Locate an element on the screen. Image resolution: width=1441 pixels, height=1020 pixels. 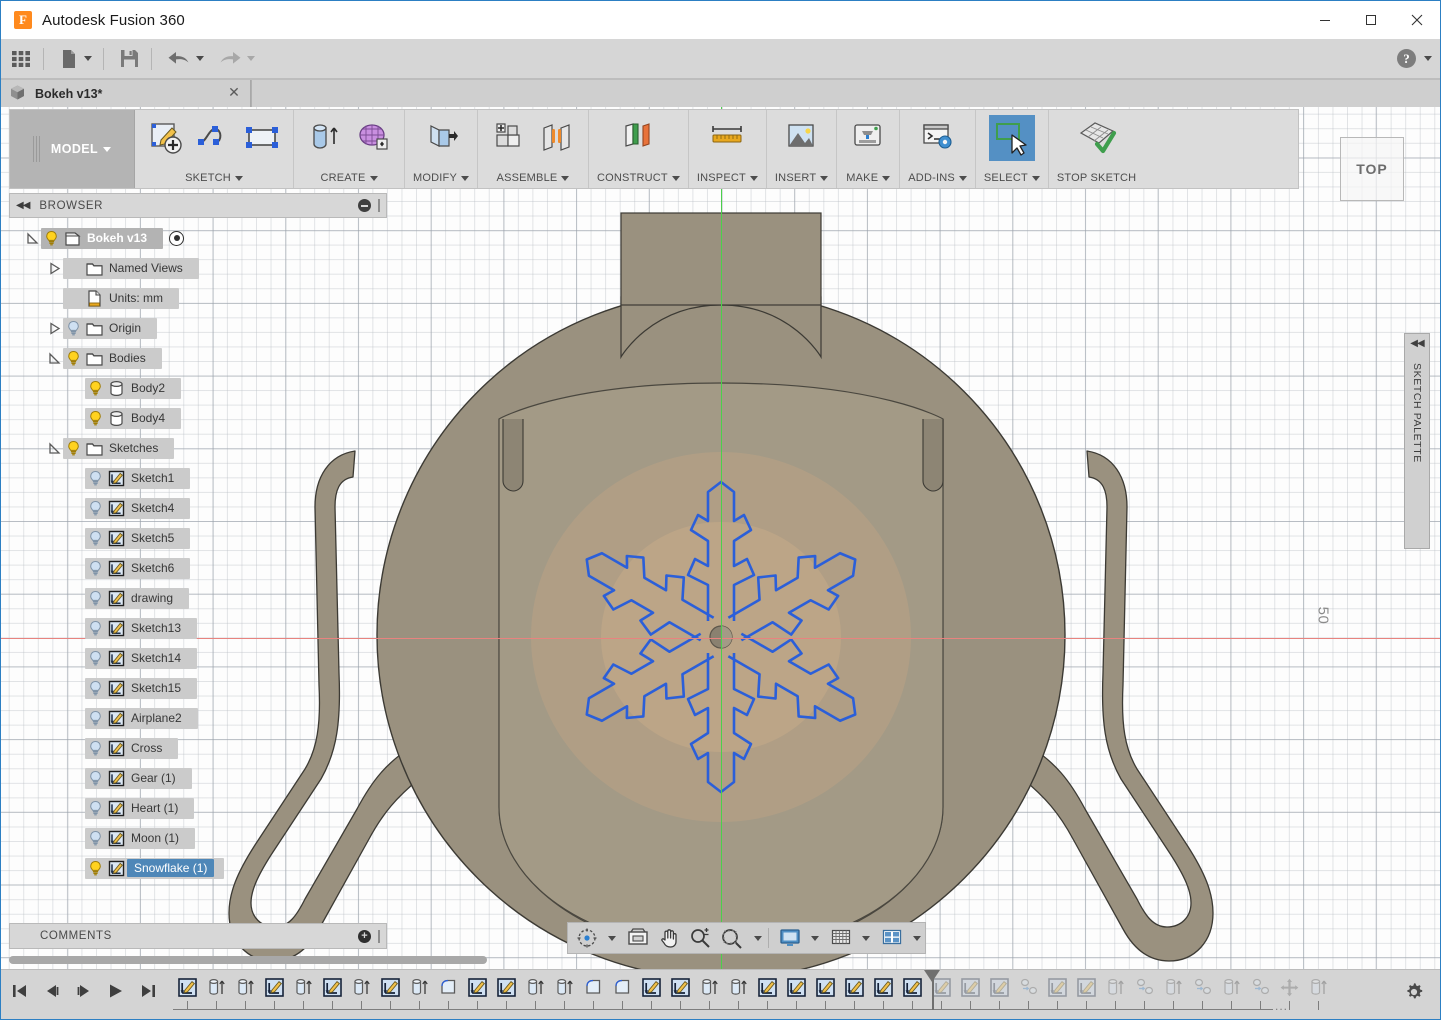
ribbon-group-label: MAKE is located at coordinates (868, 178).